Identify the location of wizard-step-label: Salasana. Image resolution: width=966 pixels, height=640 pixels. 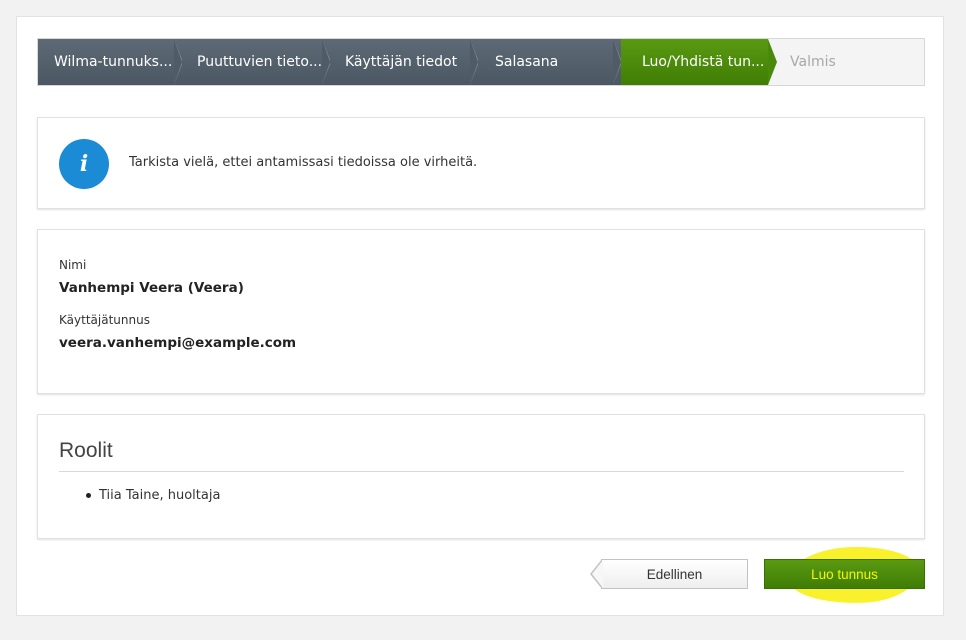
(527, 62).